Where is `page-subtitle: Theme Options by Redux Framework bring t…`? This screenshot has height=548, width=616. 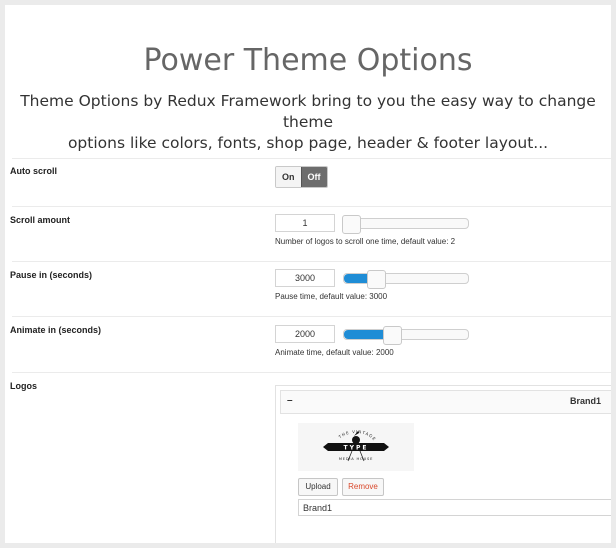
page-subtitle: Theme Options by Redux Framework bring t… is located at coordinates (308, 122).